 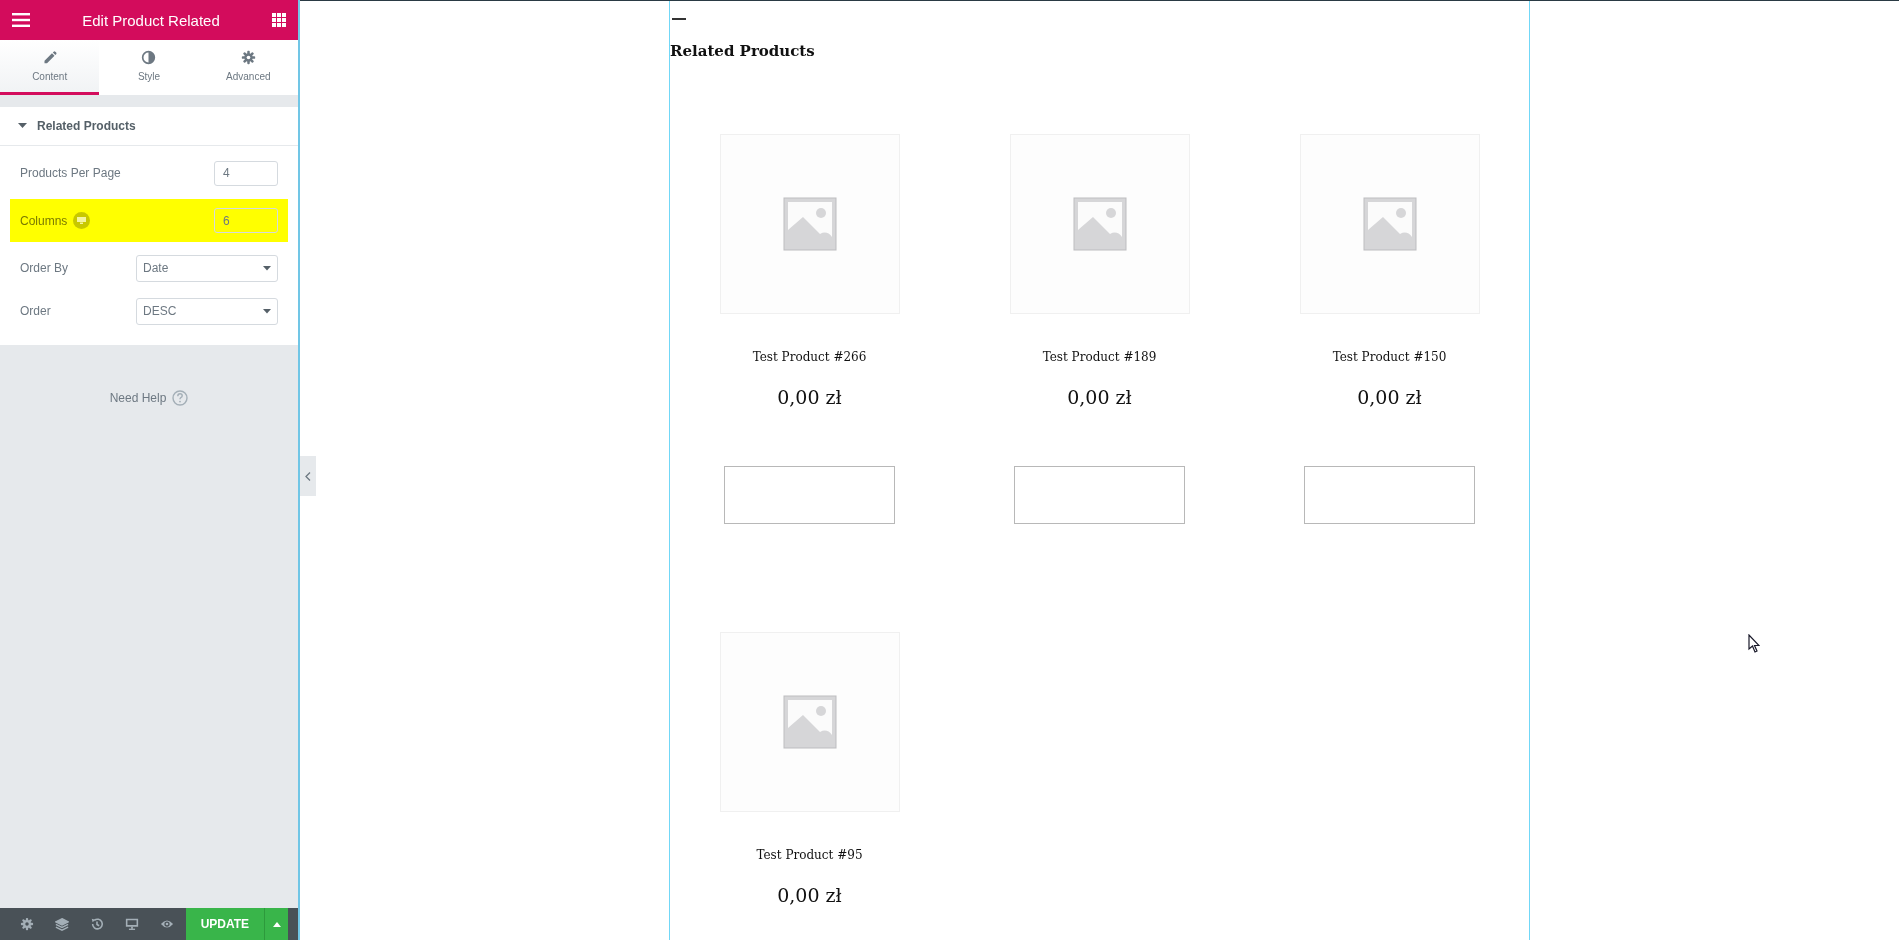 I want to click on section-heading: Related Products, so click(x=743, y=51).